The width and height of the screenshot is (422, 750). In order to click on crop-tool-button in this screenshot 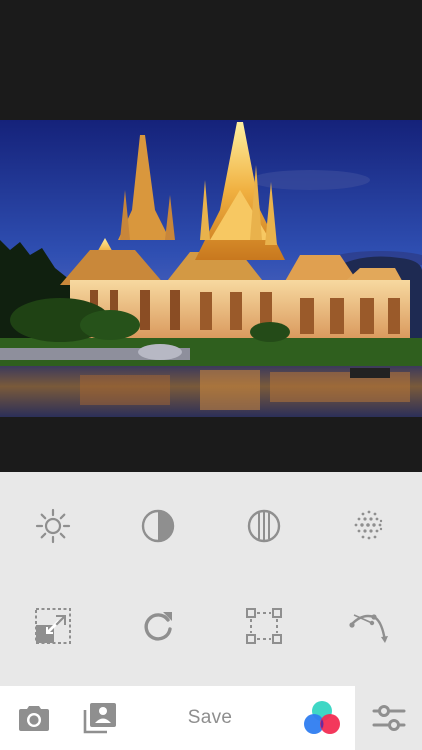, I will do `click(53, 626)`.